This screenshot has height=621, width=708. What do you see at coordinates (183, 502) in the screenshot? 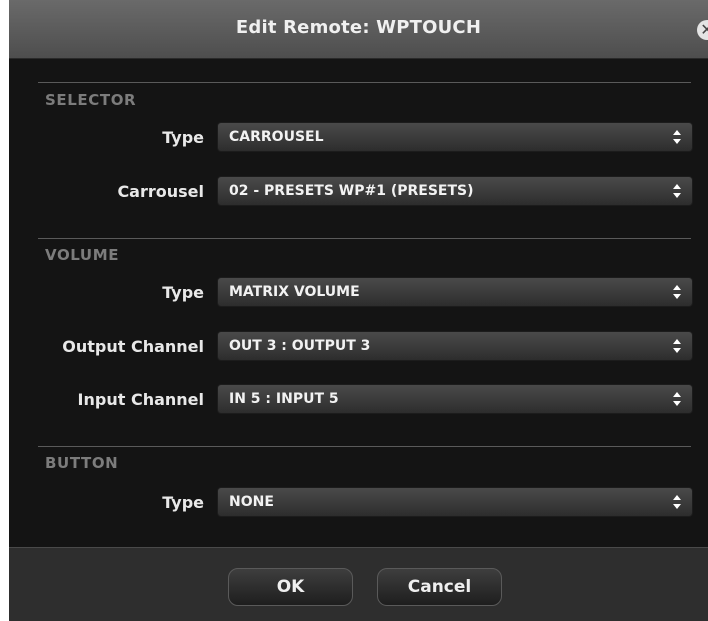
I see `button-type-label: Type` at bounding box center [183, 502].